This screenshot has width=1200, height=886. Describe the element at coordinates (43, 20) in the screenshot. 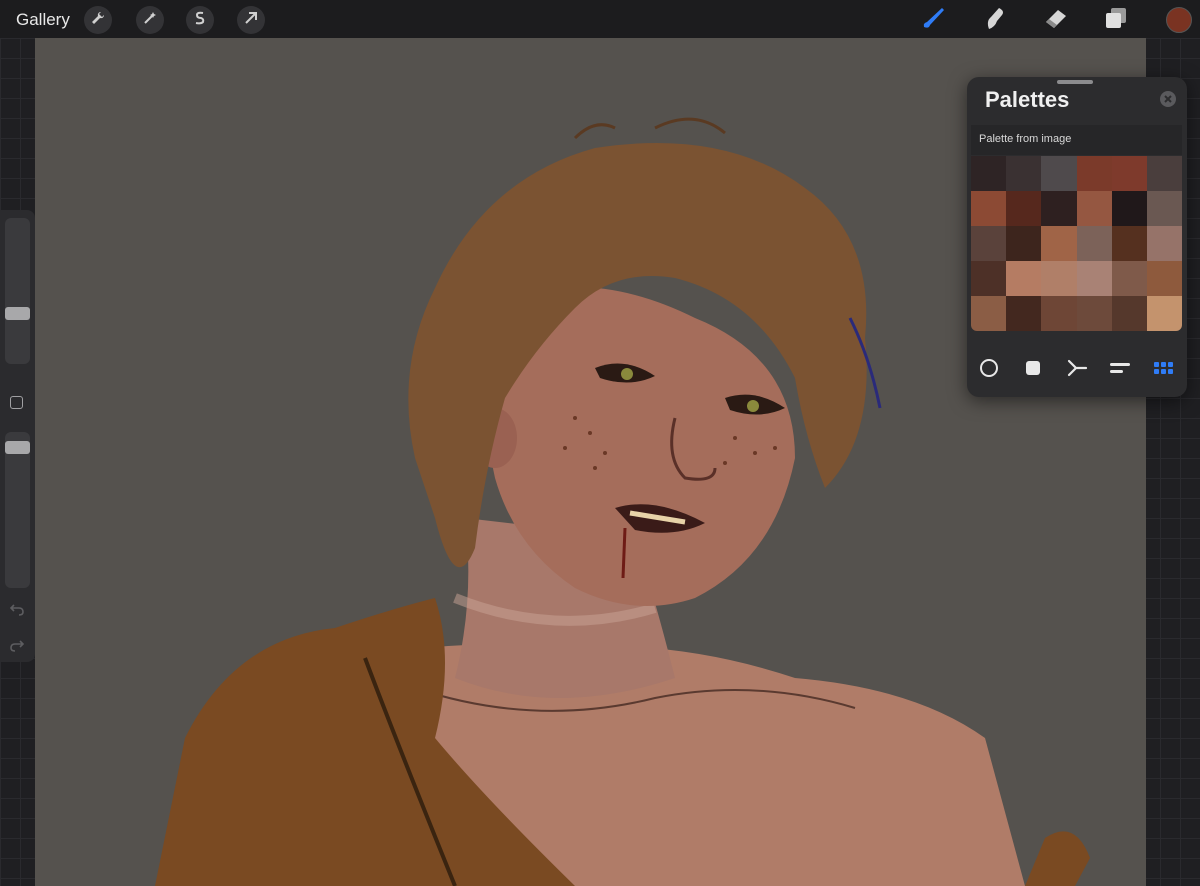

I see `gallery-button: Gallery` at that location.